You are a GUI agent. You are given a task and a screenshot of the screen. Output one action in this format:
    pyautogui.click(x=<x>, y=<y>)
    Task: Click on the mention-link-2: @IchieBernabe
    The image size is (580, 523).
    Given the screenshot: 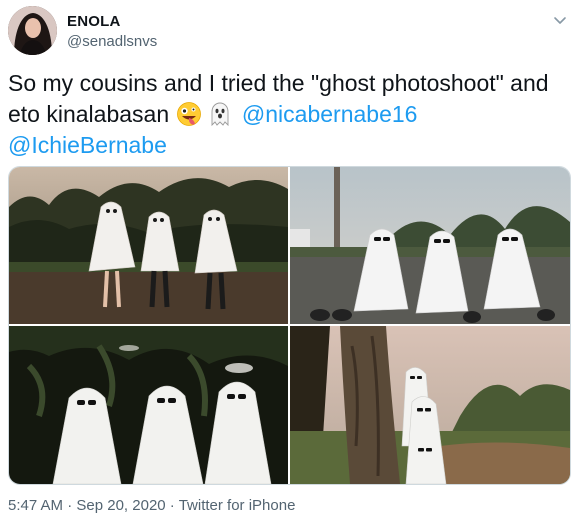 What is the action you would take?
    pyautogui.click(x=87, y=145)
    